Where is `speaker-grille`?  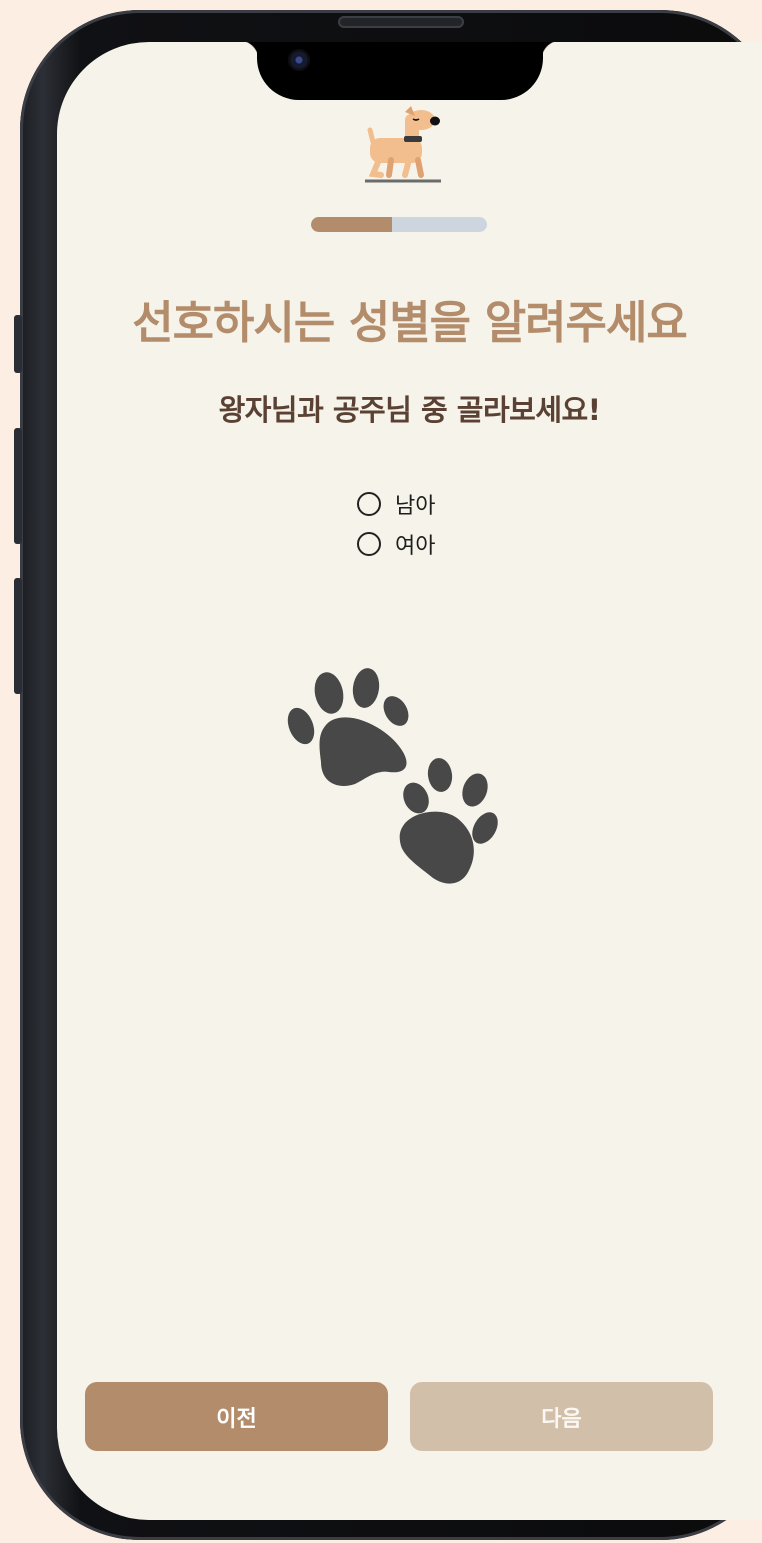
speaker-grille is located at coordinates (401, 22).